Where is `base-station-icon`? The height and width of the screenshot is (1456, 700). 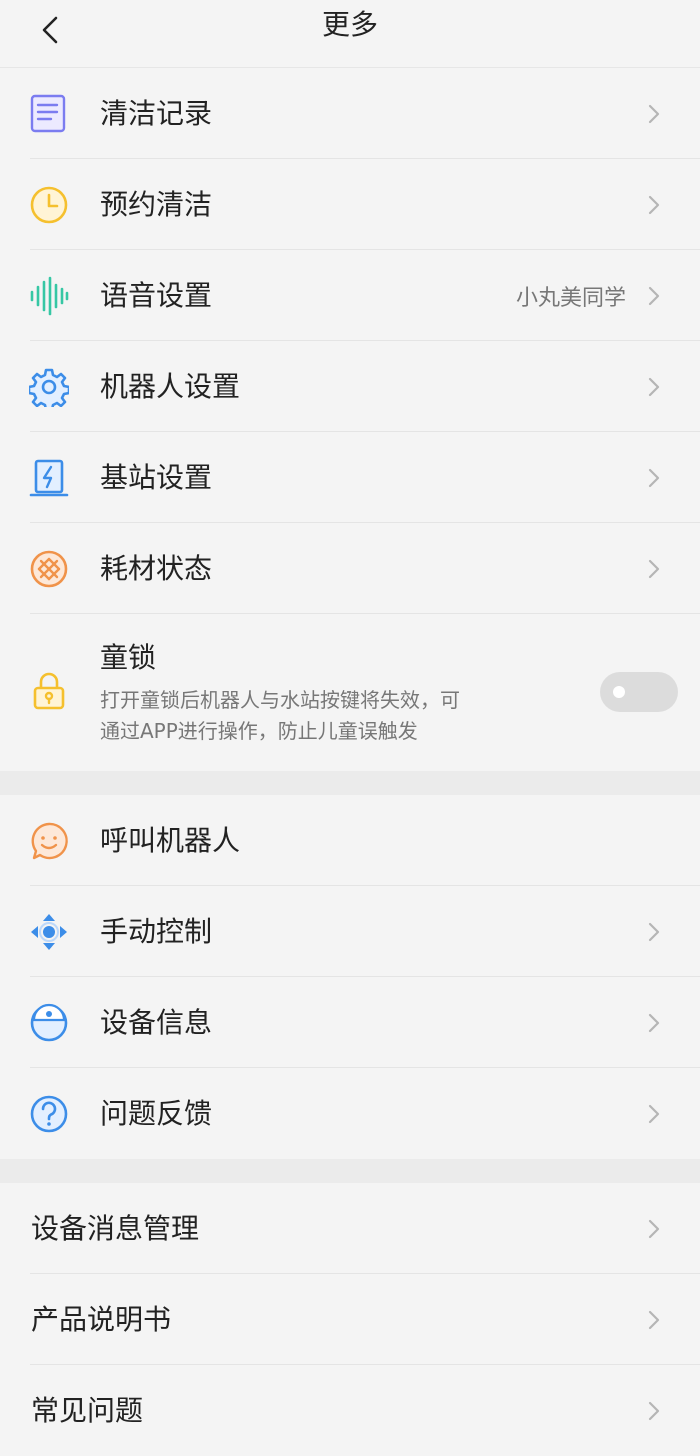 base-station-icon is located at coordinates (49, 478).